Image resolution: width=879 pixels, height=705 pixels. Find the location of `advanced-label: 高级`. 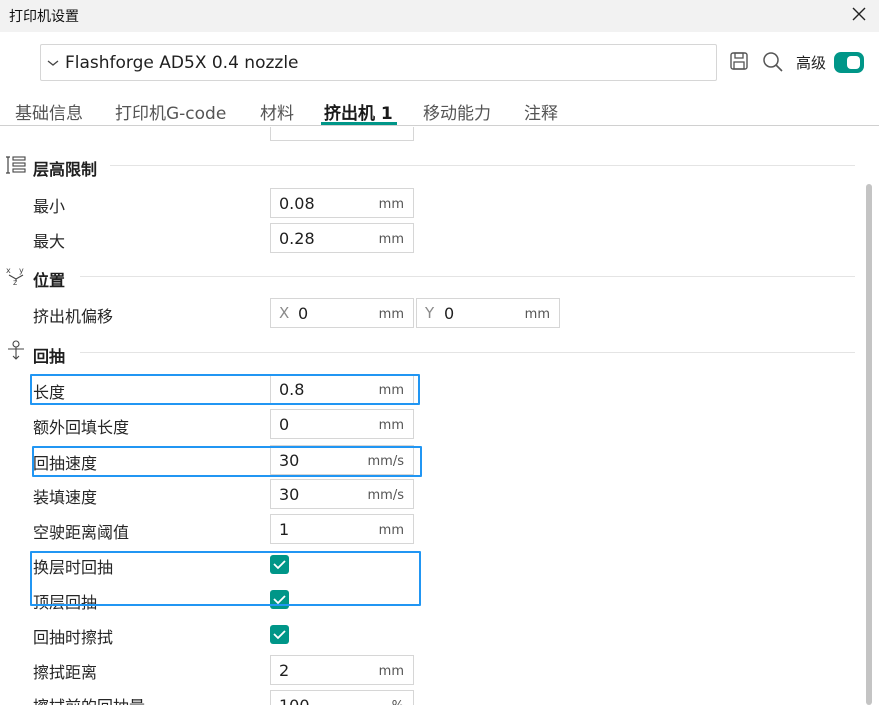

advanced-label: 高级 is located at coordinates (811, 63).